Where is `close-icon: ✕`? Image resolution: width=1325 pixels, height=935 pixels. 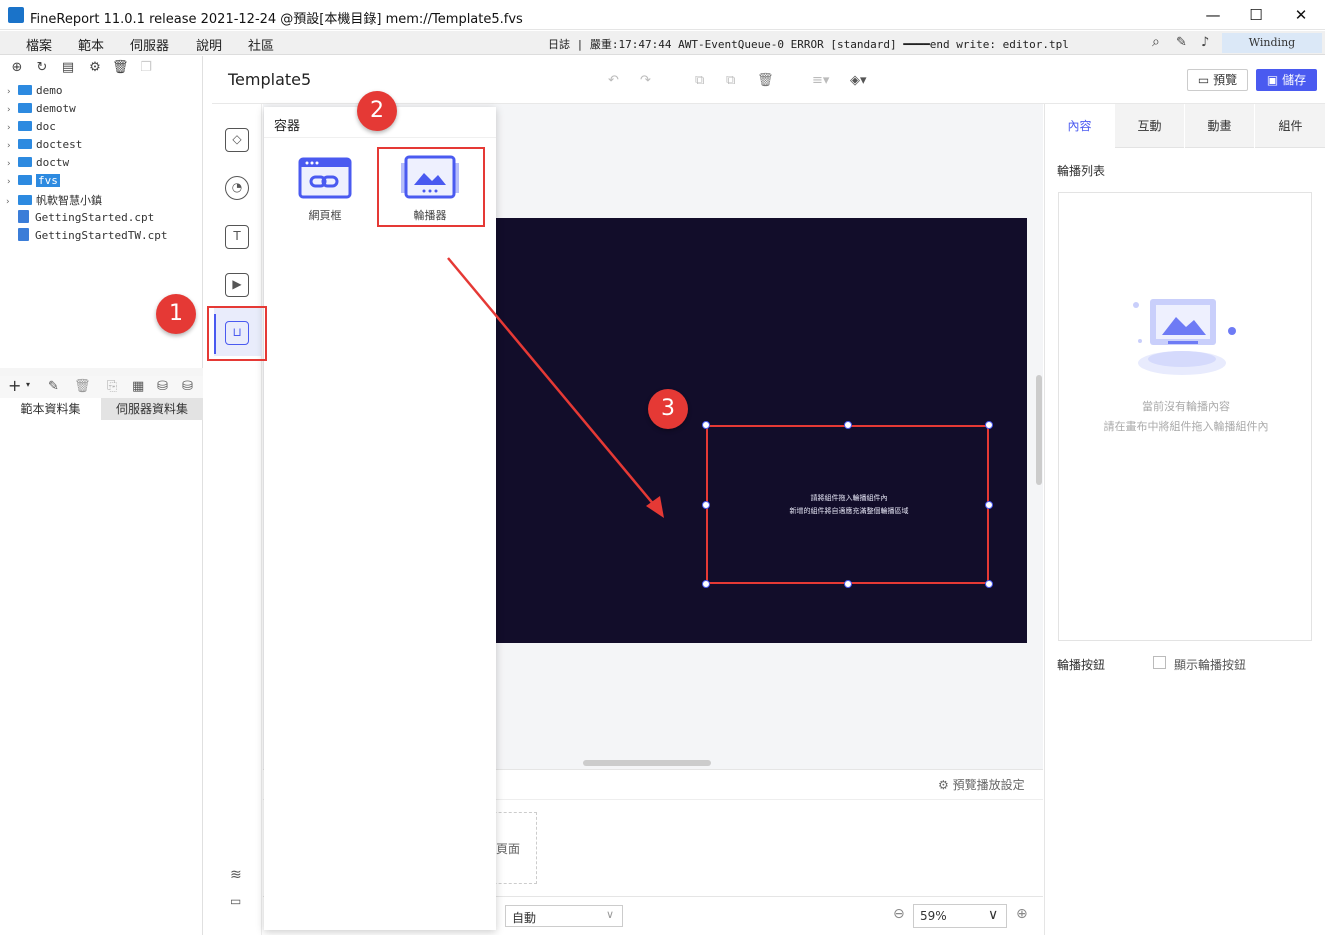
close-icon: ✕ is located at coordinates (1301, 15).